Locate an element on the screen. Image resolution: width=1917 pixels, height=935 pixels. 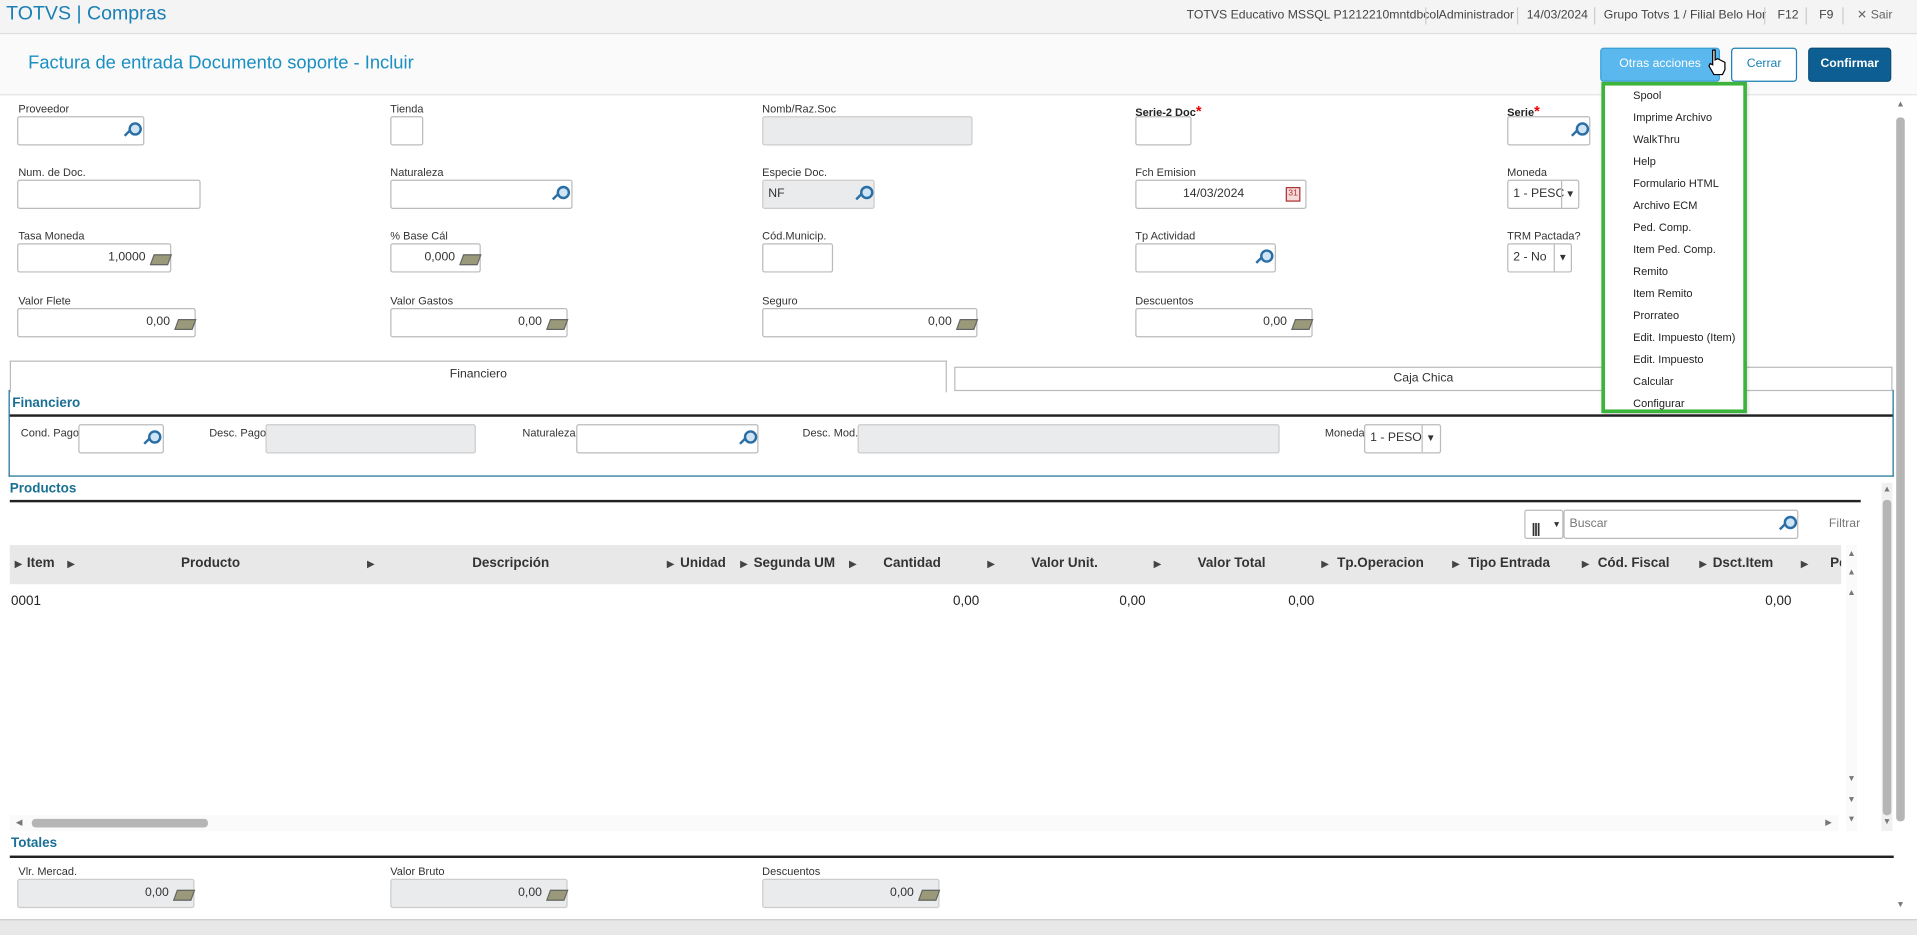
col-dsct-item: Dsct.Item is located at coordinates (1743, 563).